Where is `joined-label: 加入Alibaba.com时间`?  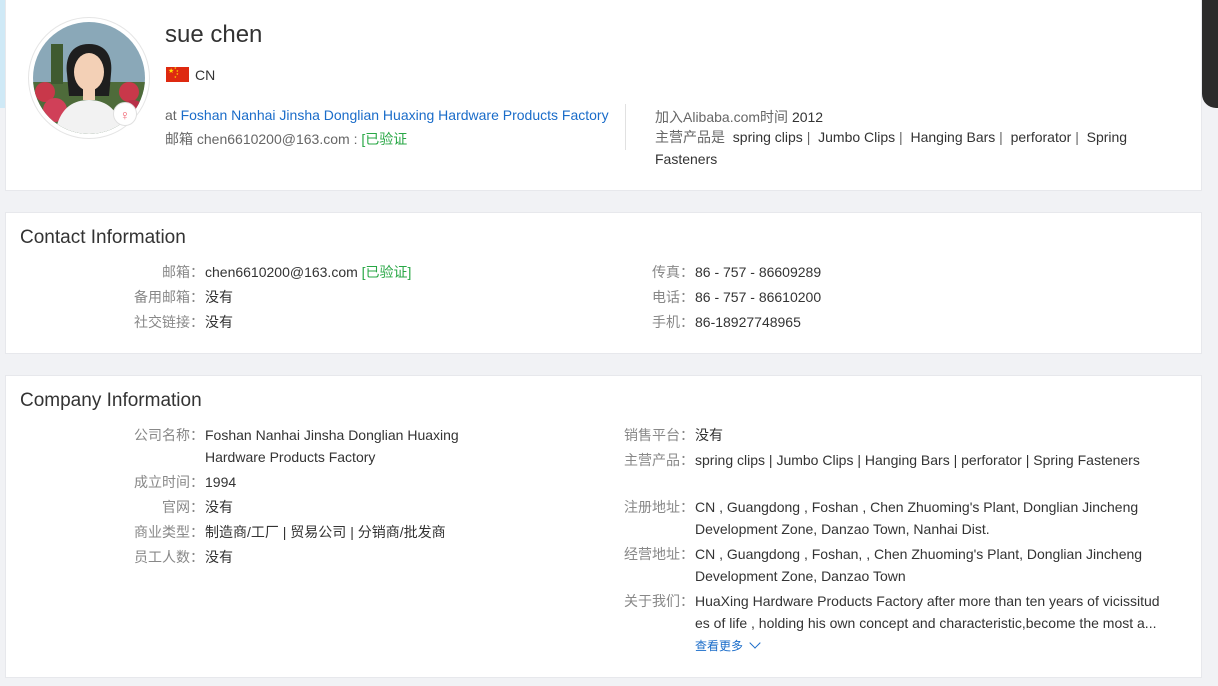
joined-label: 加入Alibaba.com时间 is located at coordinates (722, 117).